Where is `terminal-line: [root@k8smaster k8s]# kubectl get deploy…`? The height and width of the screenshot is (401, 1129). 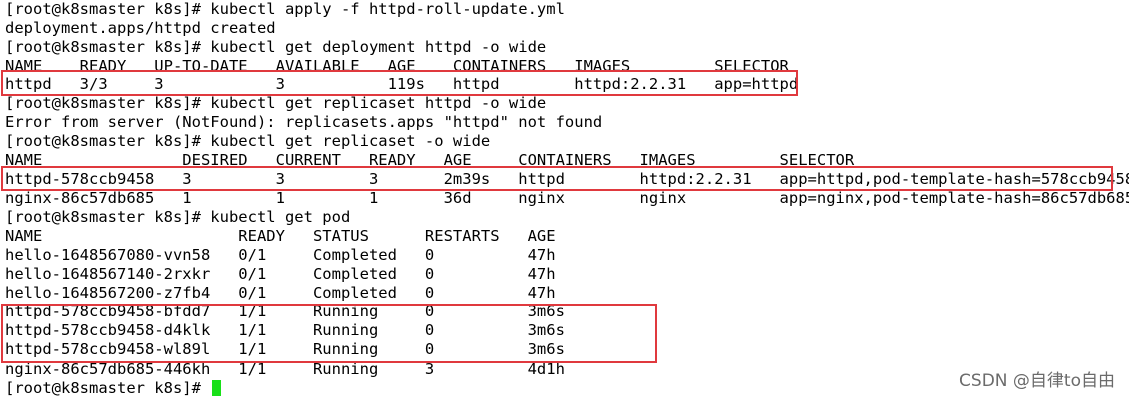 terminal-line: [root@k8smaster k8s]# kubectl get deploy… is located at coordinates (276, 47).